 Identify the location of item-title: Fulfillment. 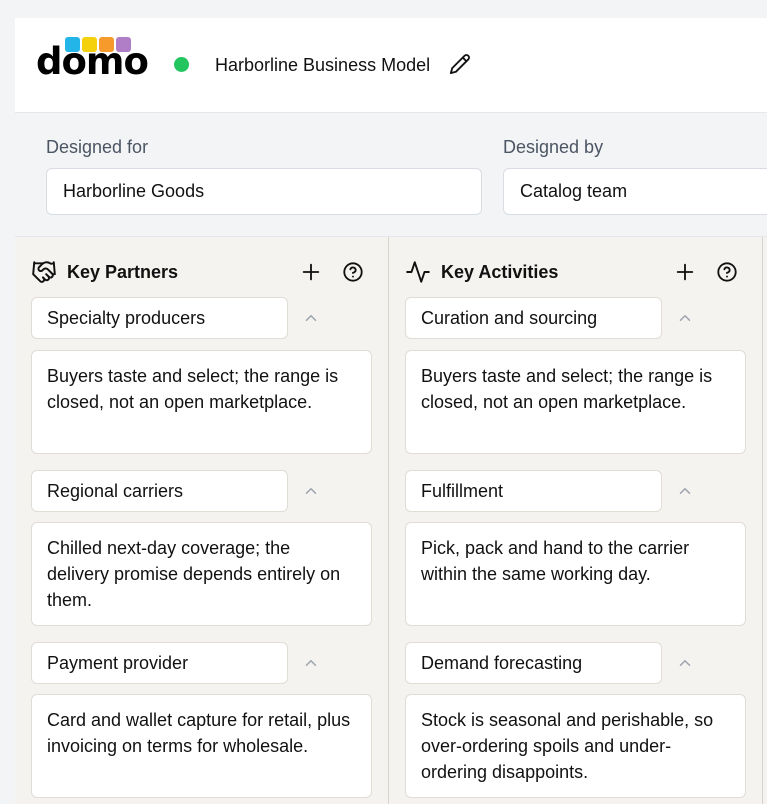
(533, 491).